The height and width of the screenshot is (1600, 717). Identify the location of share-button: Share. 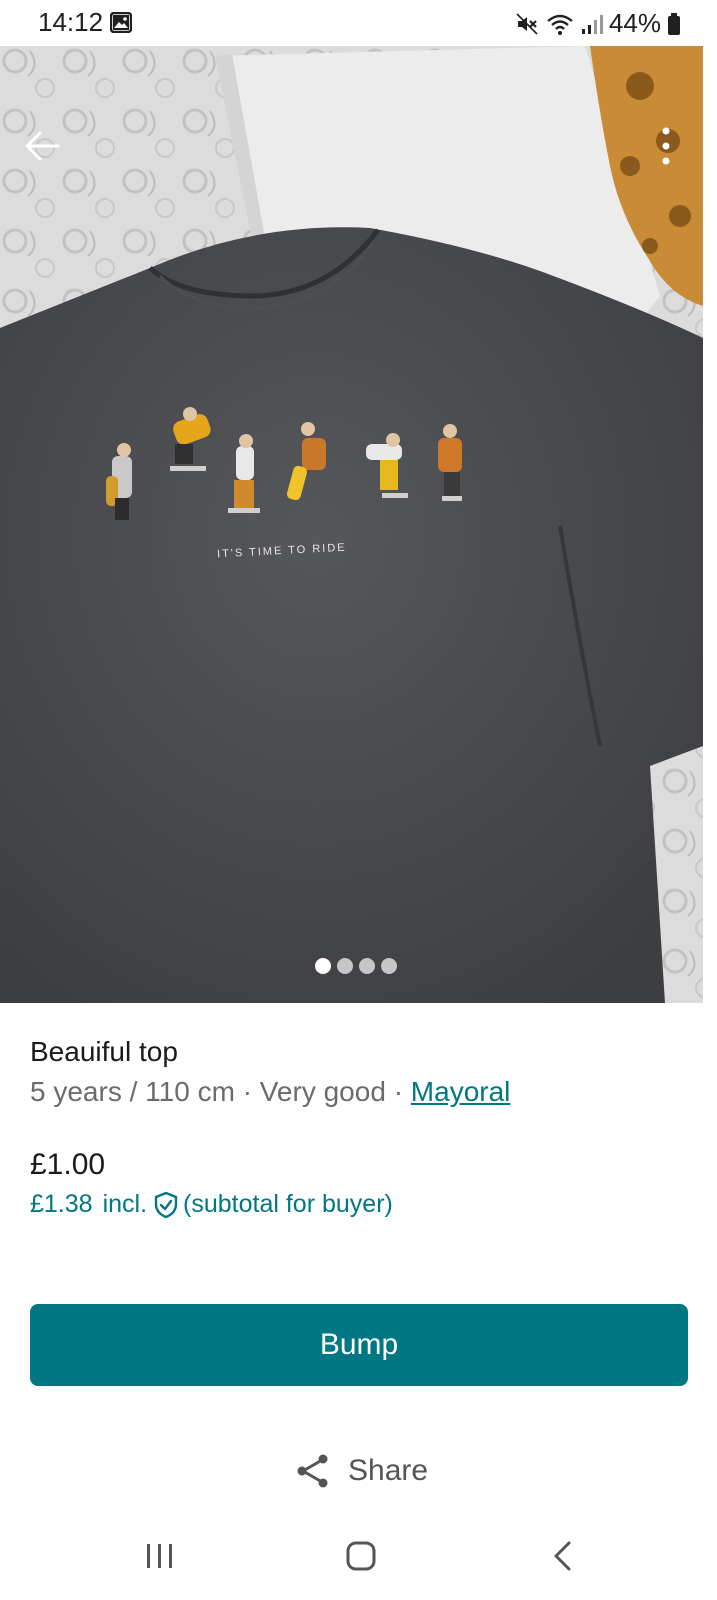
(361, 1471).